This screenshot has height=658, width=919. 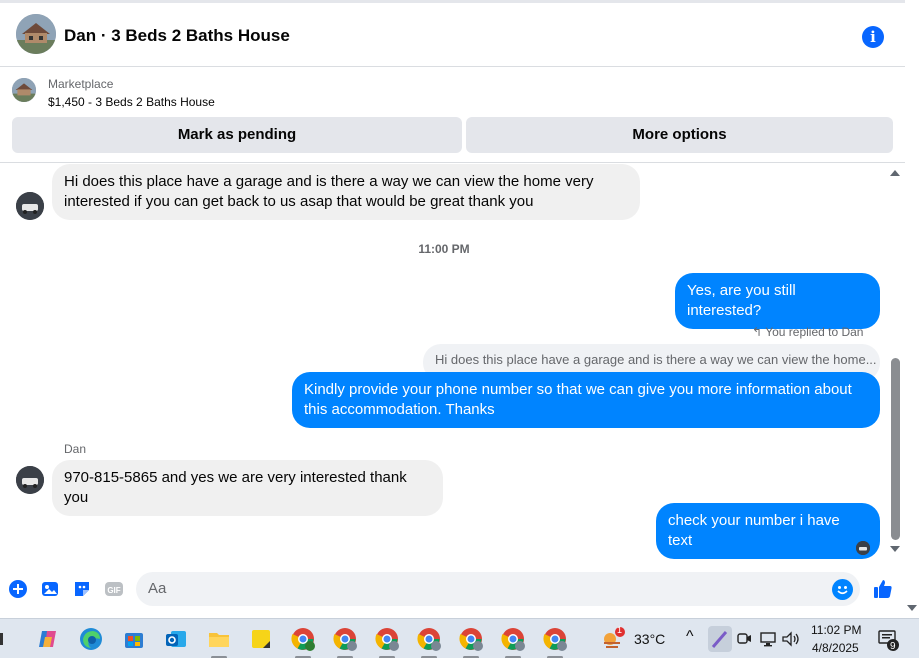 What do you see at coordinates (219, 639) in the screenshot?
I see `file-explorer-icon` at bounding box center [219, 639].